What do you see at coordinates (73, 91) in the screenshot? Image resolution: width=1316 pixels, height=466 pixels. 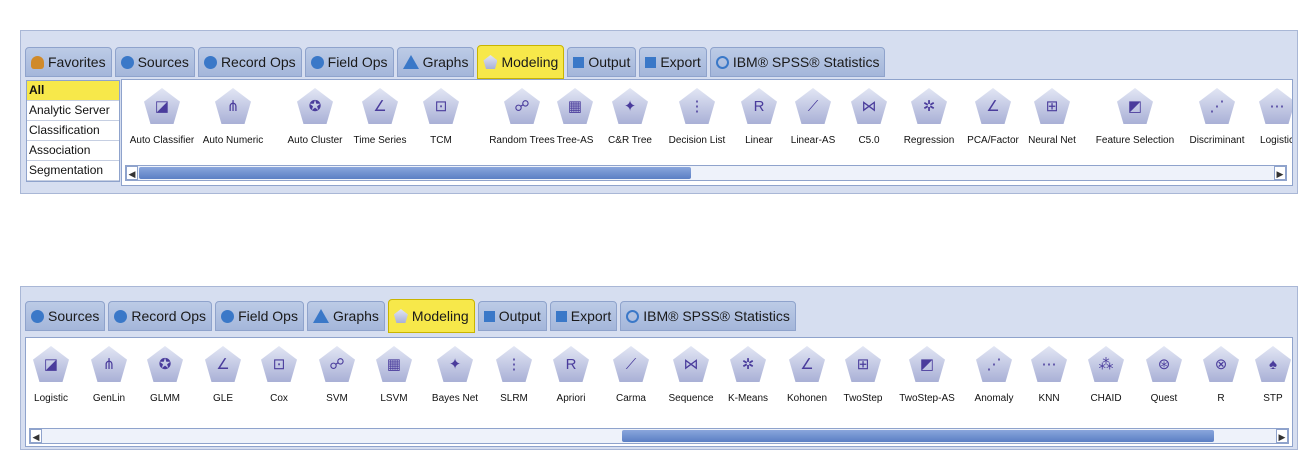 I see `sidebar-item-all: All` at bounding box center [73, 91].